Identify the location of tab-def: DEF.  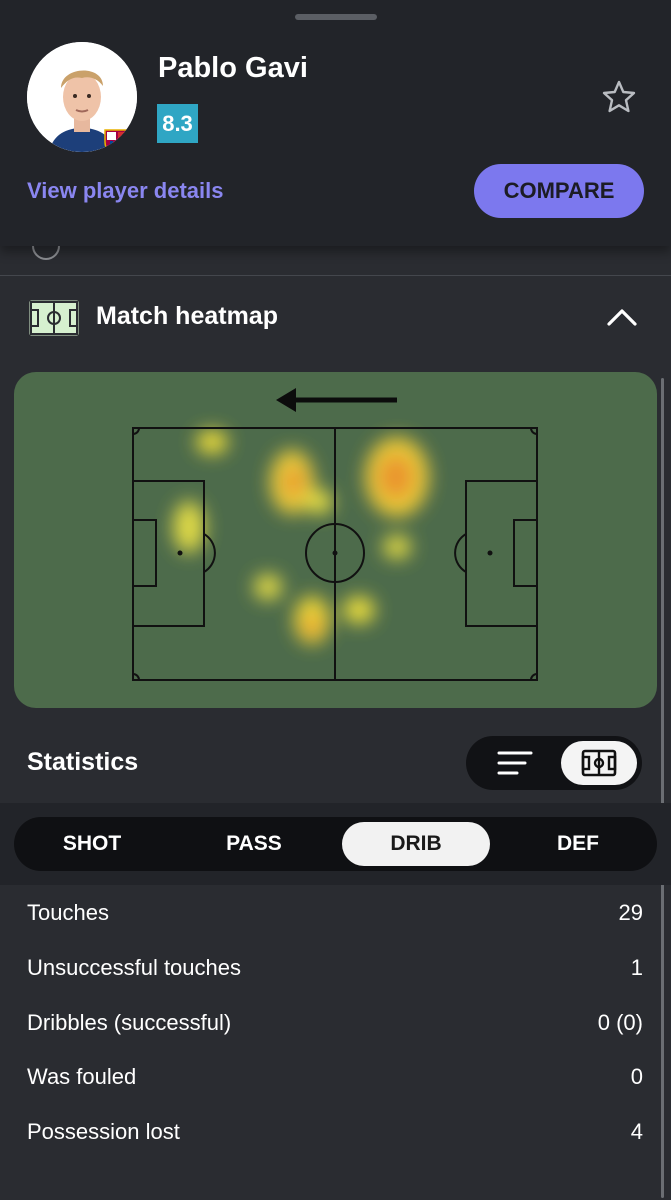
(578, 844).